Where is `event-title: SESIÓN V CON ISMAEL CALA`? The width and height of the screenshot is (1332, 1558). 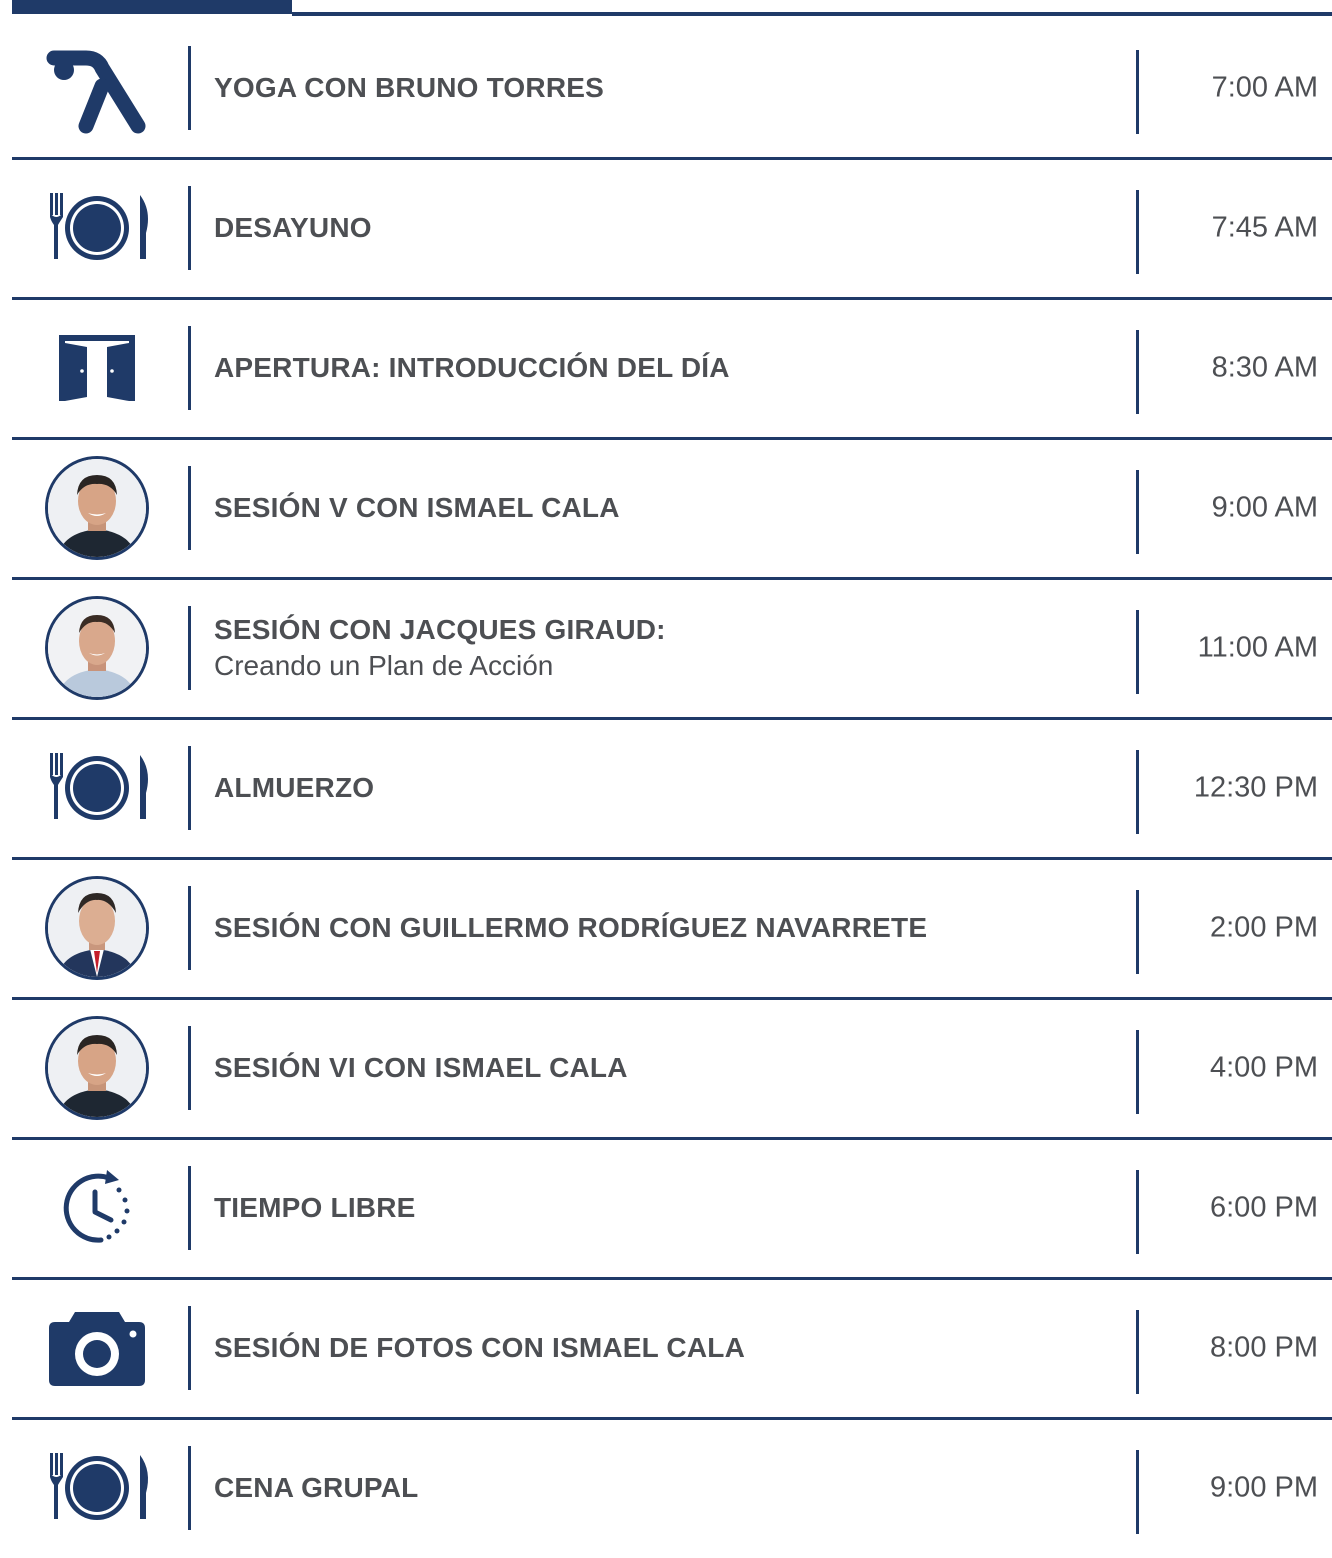 event-title: SESIÓN V CON ISMAEL CALA is located at coordinates (417, 507).